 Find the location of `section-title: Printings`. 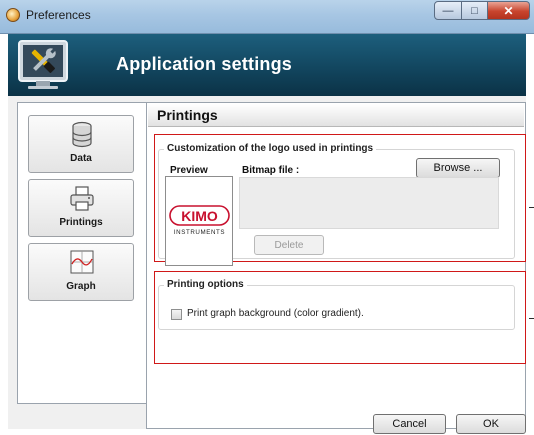

section-title: Printings is located at coordinates (187, 115).